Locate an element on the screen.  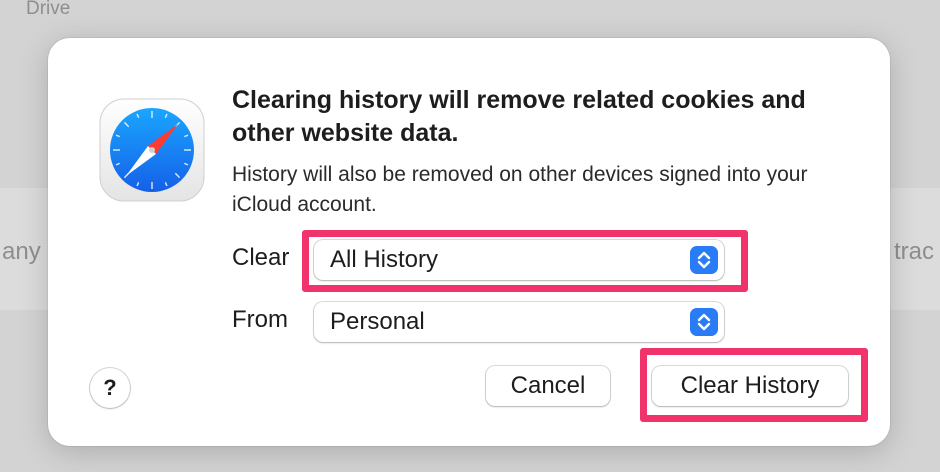
background-text-fragment-right: trac is located at coordinates (914, 251).